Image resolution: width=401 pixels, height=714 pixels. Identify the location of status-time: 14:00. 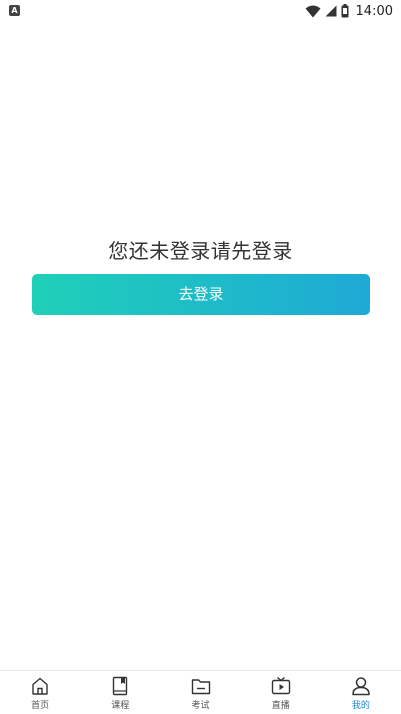
(374, 11).